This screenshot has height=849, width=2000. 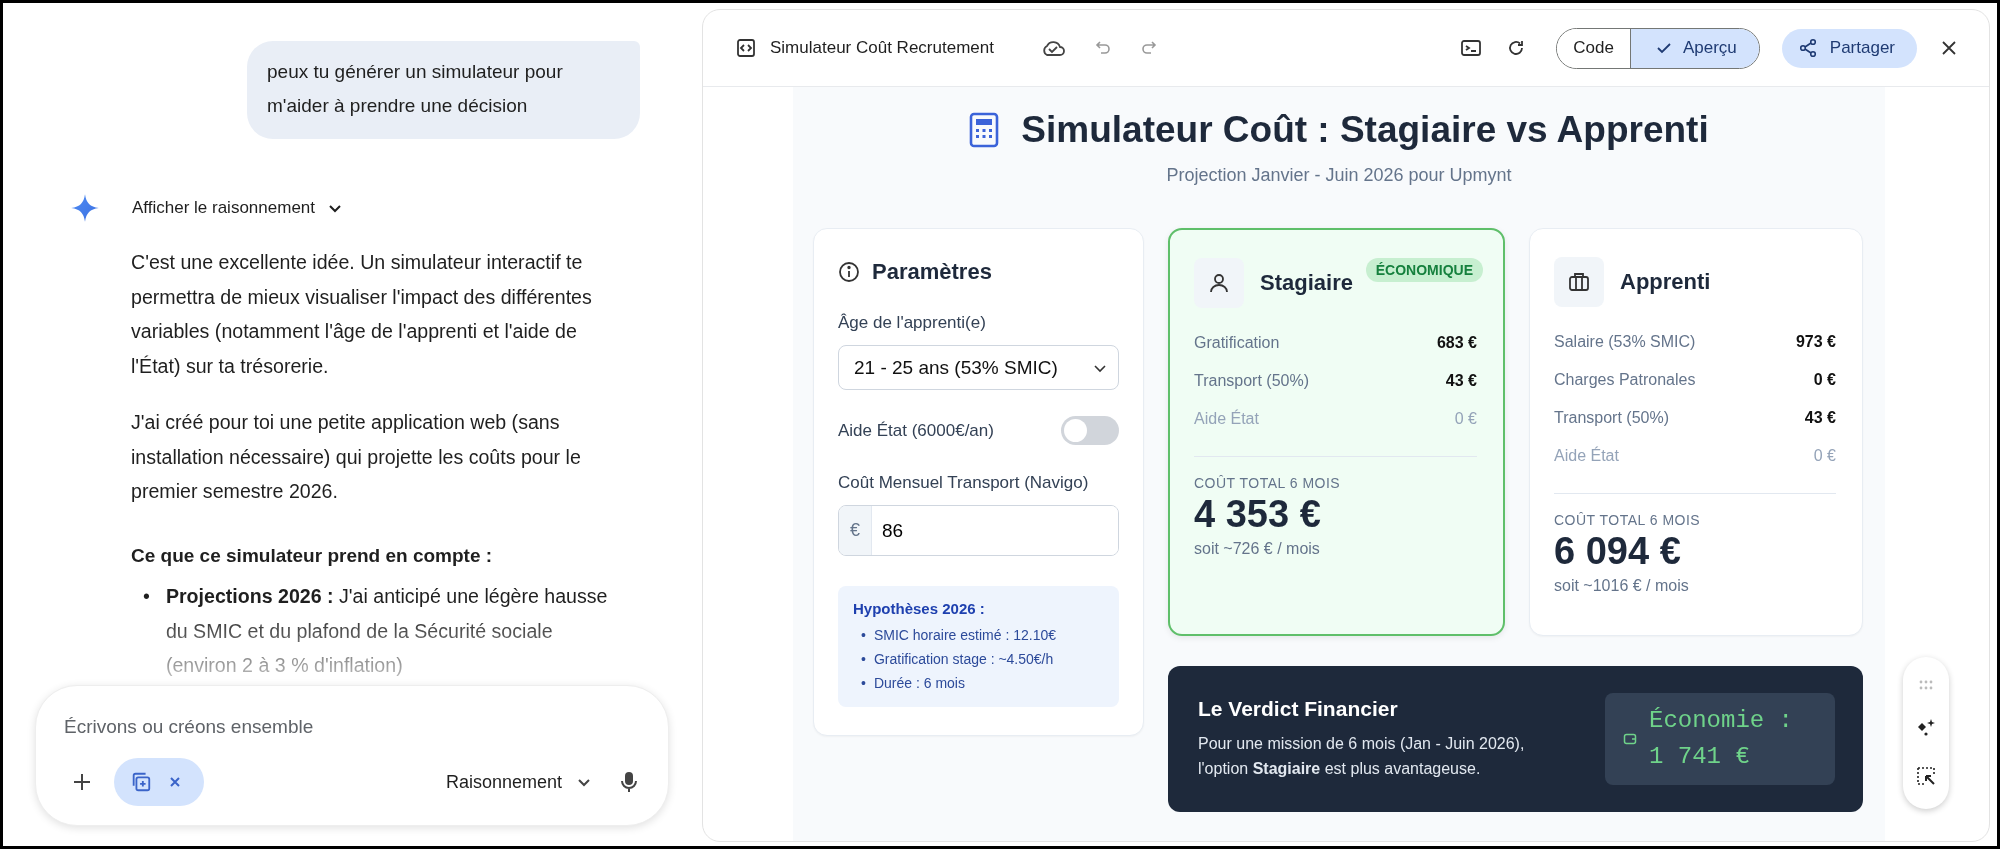 I want to click on savings-amount: Économie : 1 741 €, so click(x=1722, y=739).